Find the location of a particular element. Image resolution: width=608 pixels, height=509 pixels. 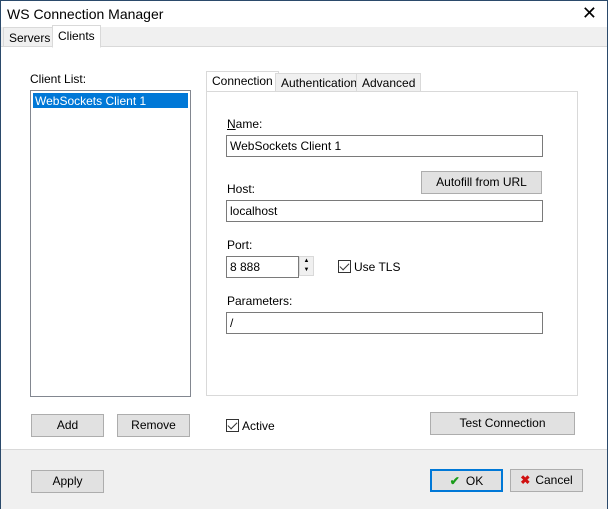

test-connection-button: Test Connection is located at coordinates (502, 423).